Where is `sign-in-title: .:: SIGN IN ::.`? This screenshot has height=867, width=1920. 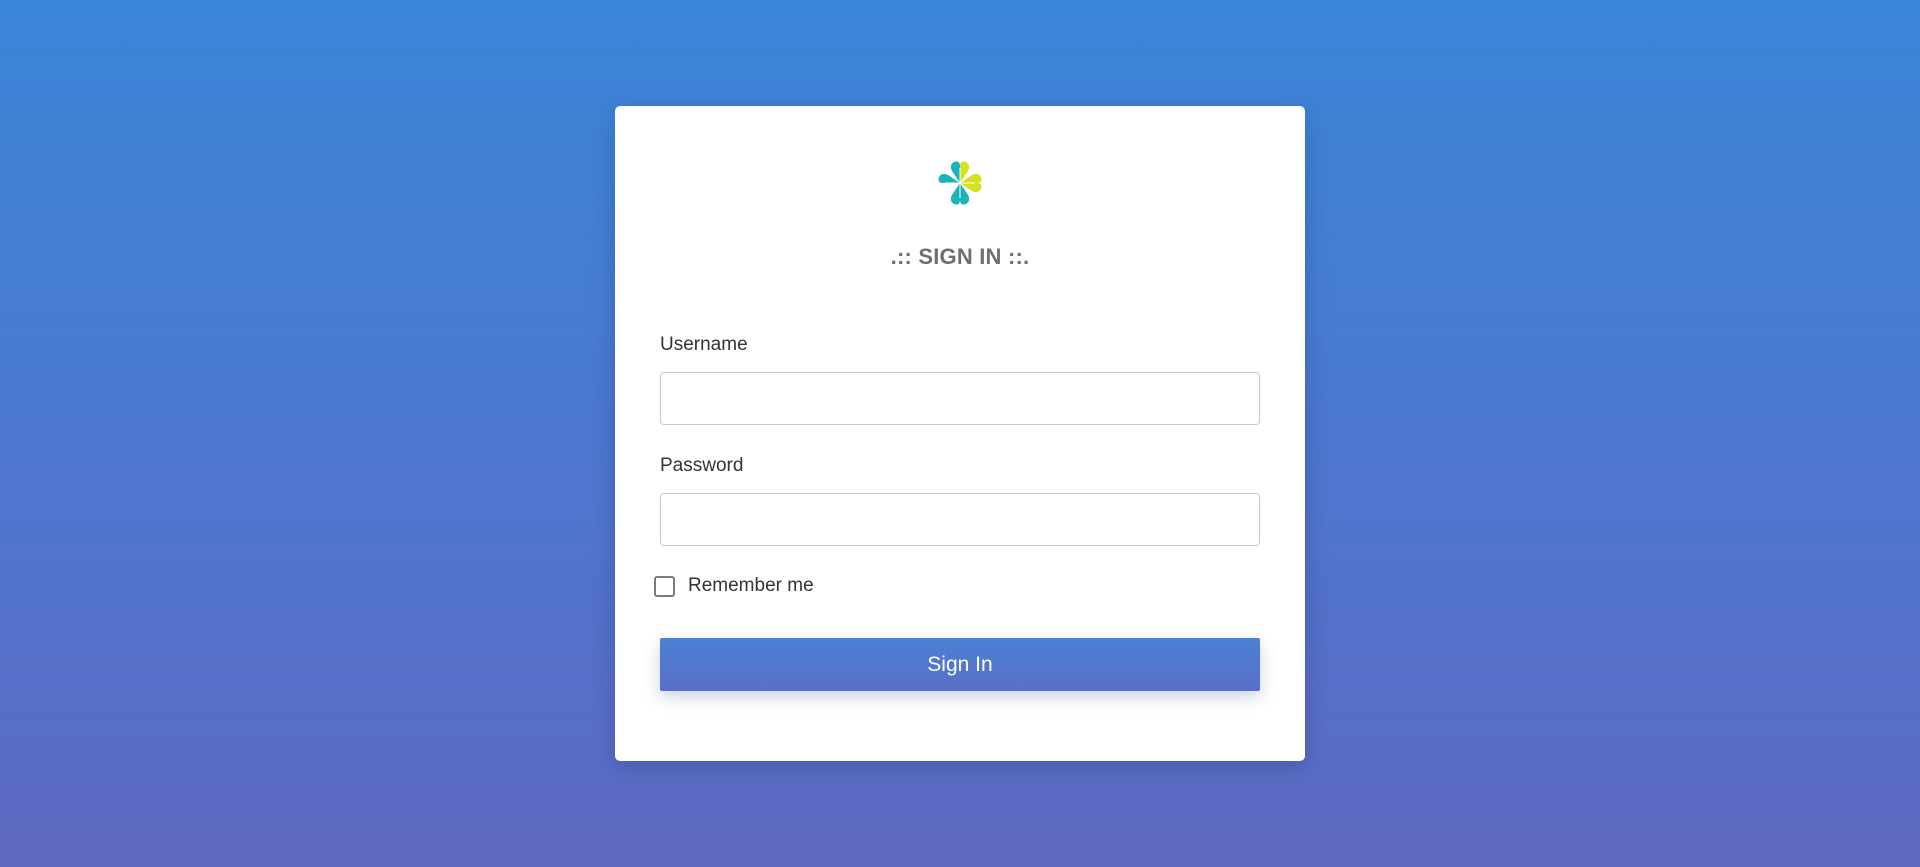
sign-in-title: .:: SIGN IN ::. is located at coordinates (960, 256).